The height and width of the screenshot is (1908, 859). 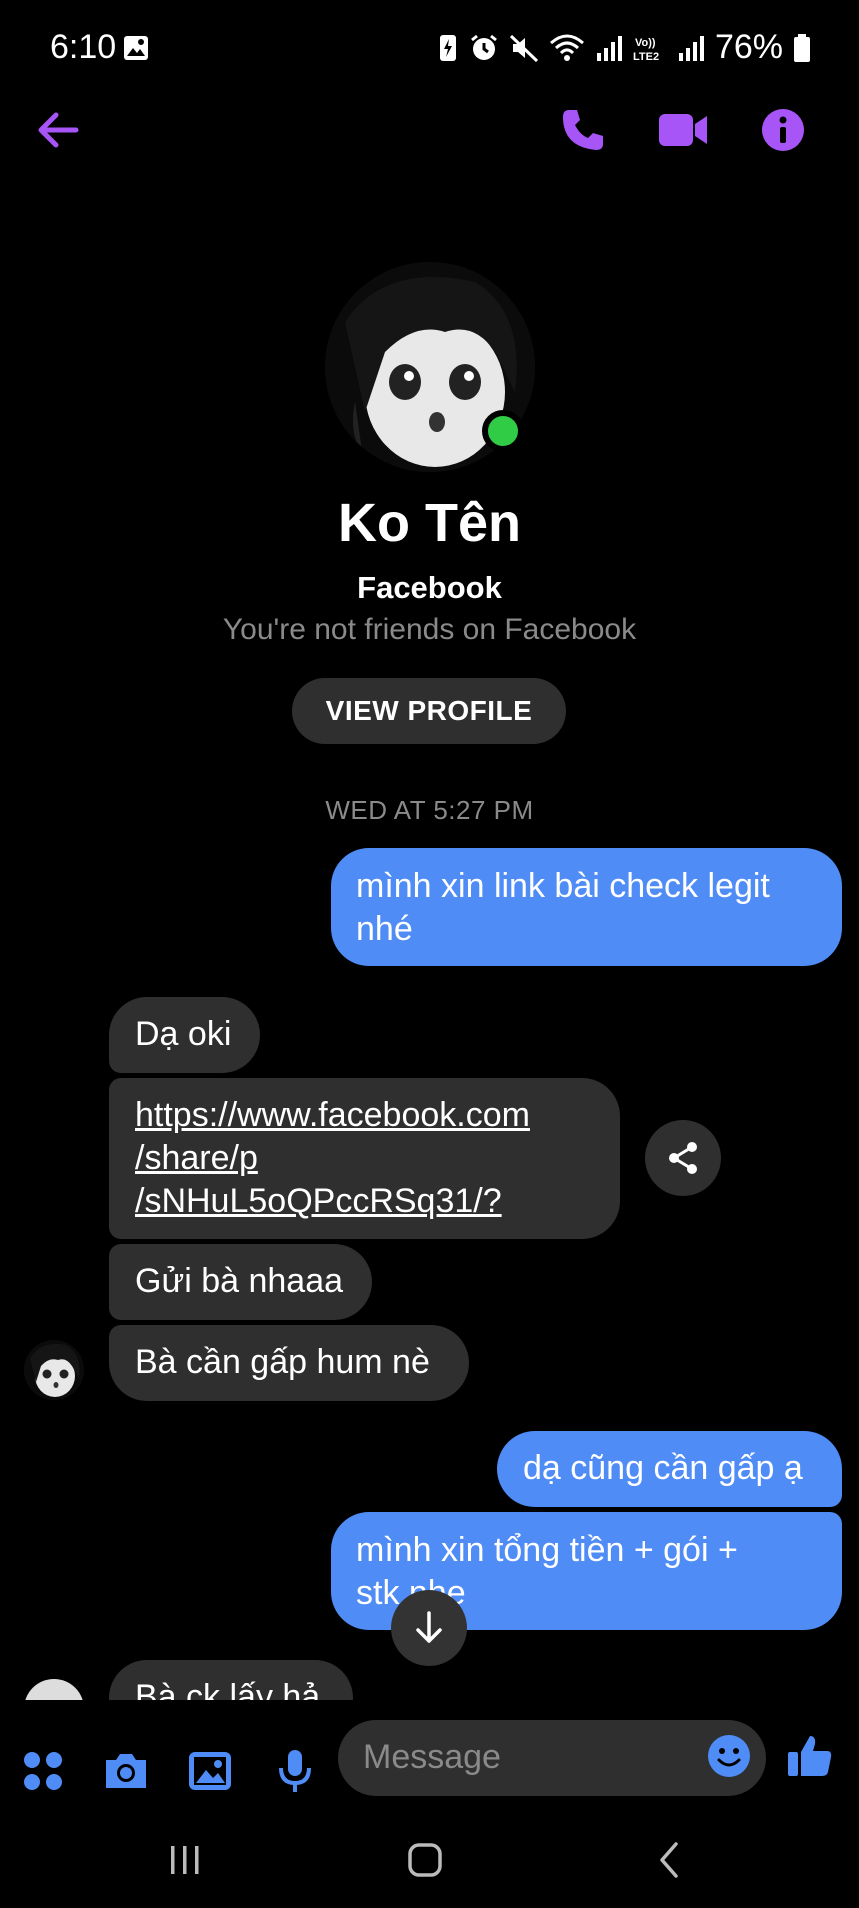 I want to click on info-icon, so click(x=783, y=130).